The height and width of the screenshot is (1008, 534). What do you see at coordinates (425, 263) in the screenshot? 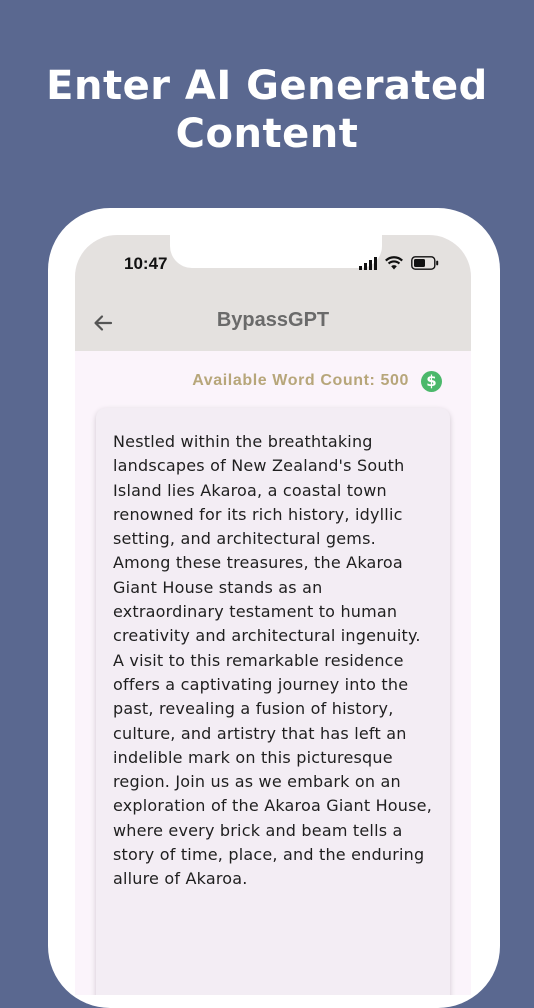
I see `battery-icon` at bounding box center [425, 263].